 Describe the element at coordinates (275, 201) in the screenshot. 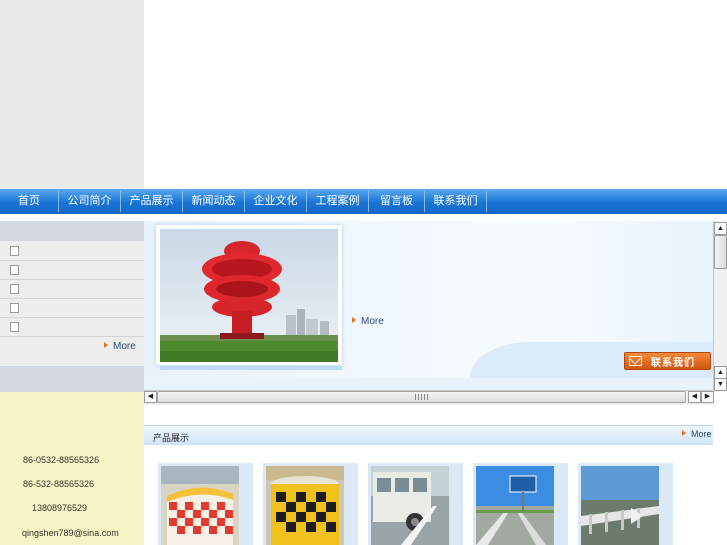

I see `nav-item-culture: 企业文化` at that location.